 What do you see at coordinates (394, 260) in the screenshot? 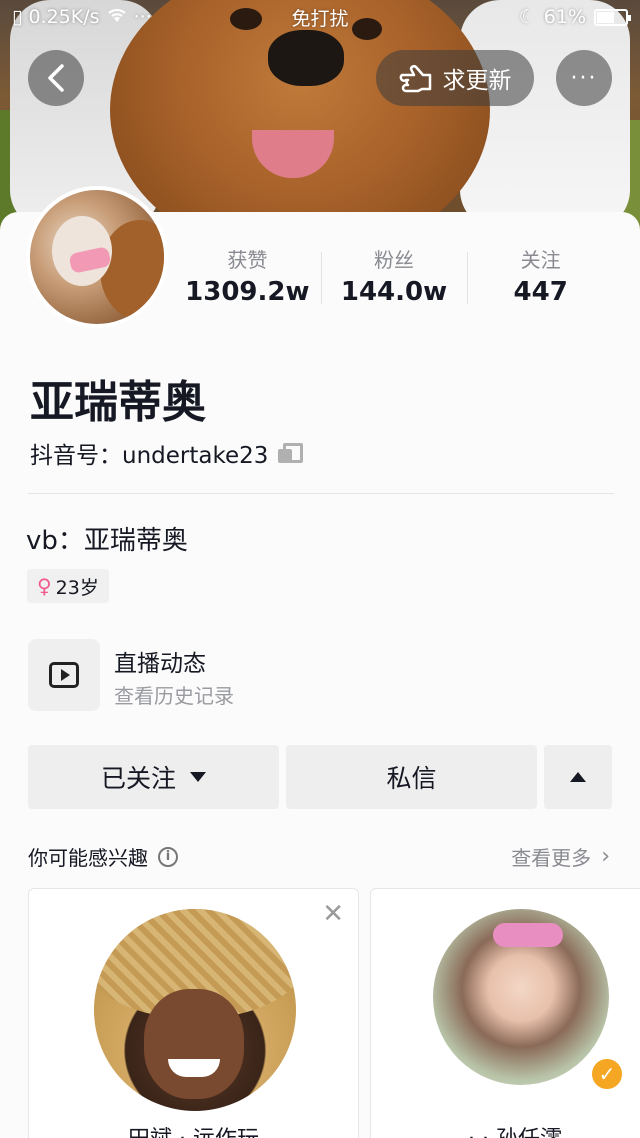
I see `stat-label: 粉丝` at bounding box center [394, 260].